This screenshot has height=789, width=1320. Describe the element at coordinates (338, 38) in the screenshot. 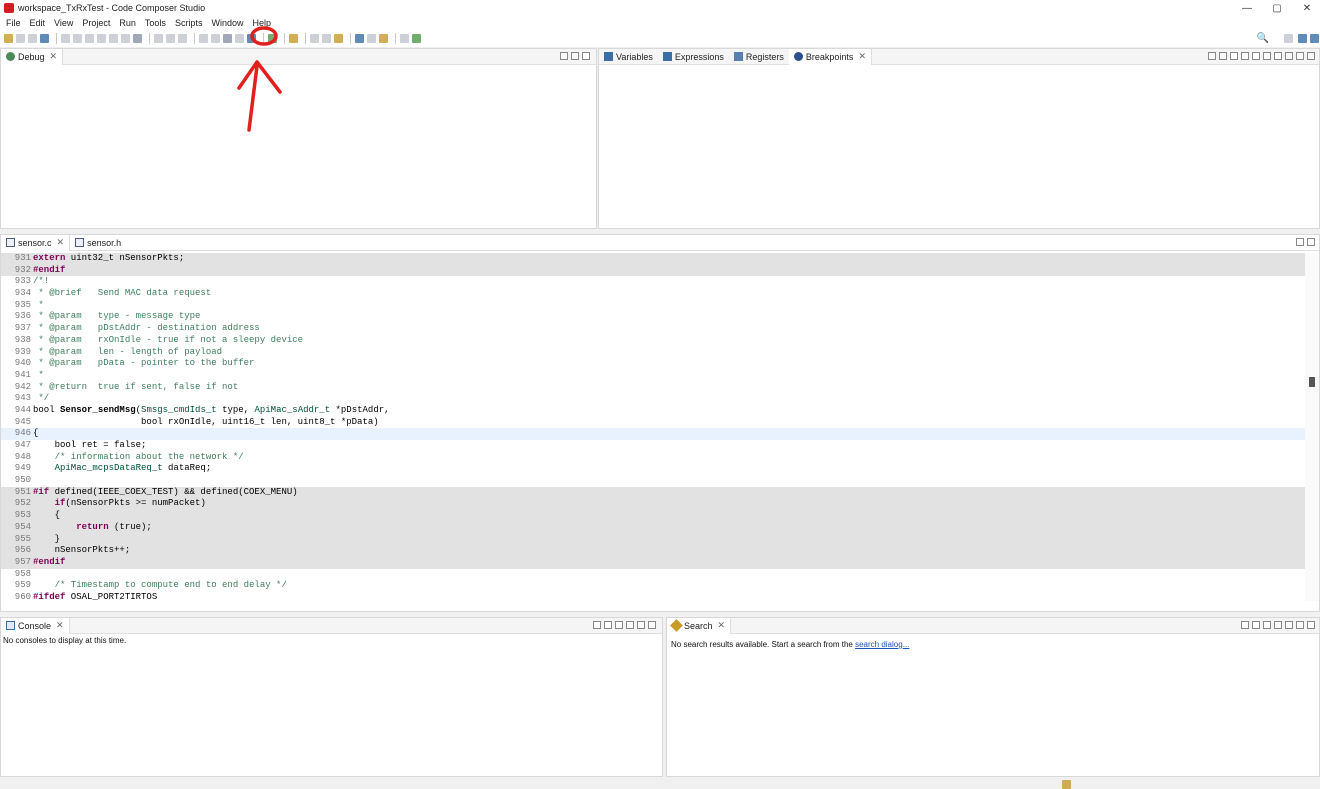

I see `tools-icon` at that location.